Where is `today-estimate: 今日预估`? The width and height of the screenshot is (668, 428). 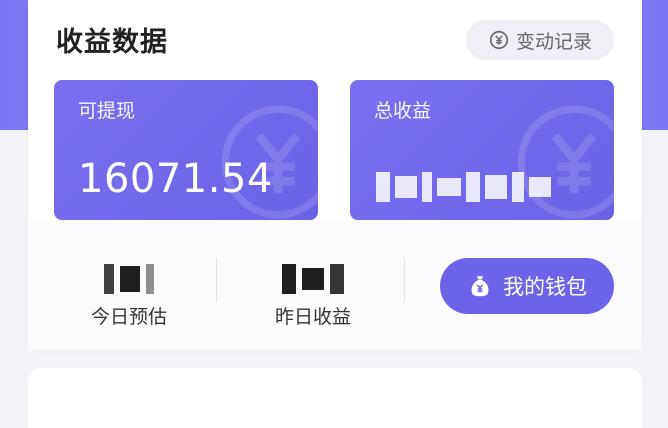 today-estimate: 今日预估 is located at coordinates (129, 295).